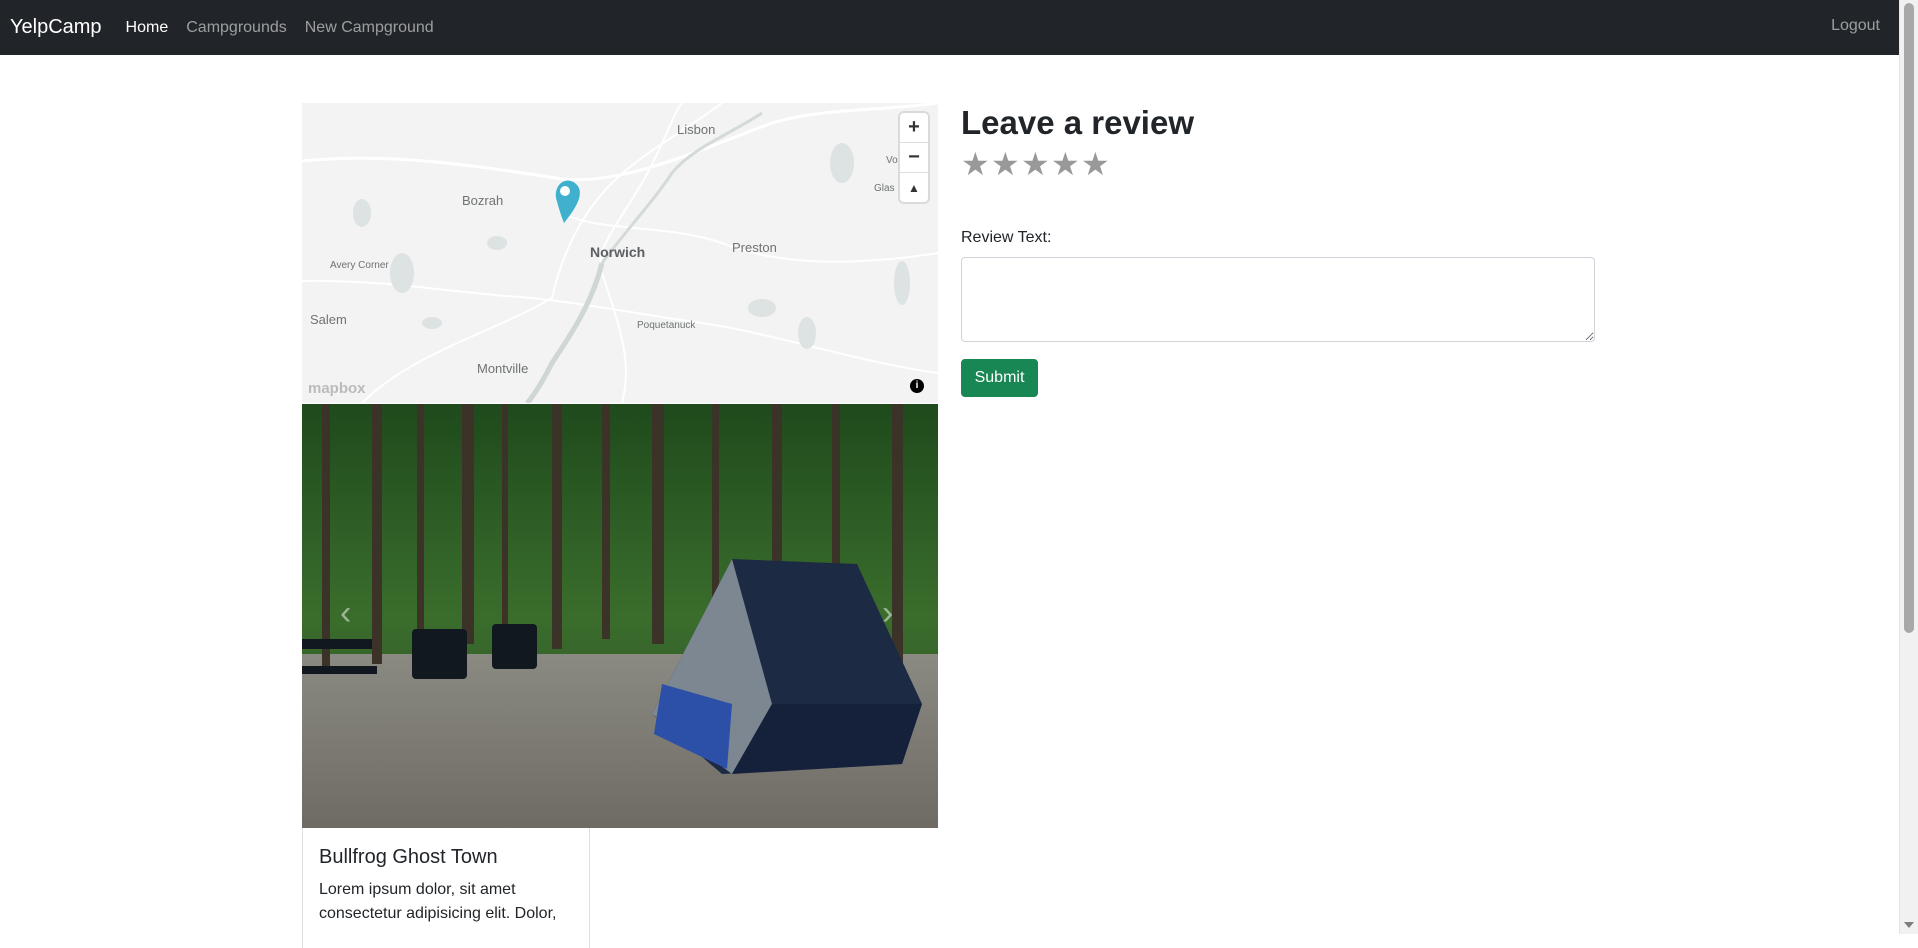 Image resolution: width=1918 pixels, height=948 pixels. I want to click on star-rating: ★ ★ ★ ★ ★, so click(1036, 164).